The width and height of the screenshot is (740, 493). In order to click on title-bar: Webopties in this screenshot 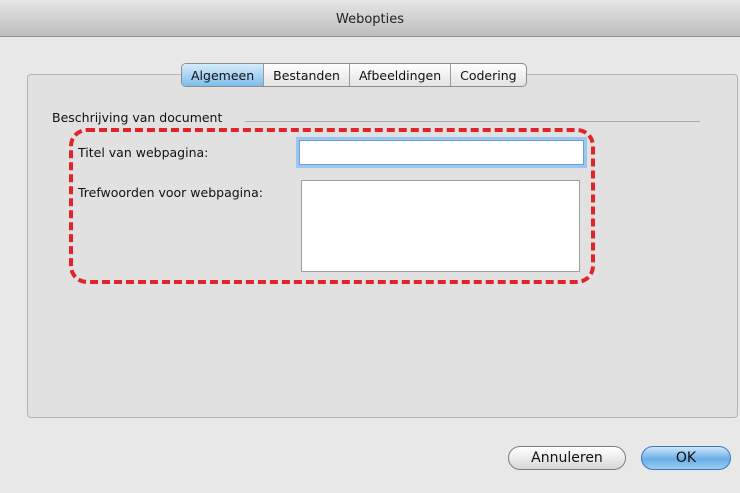, I will do `click(370, 18)`.